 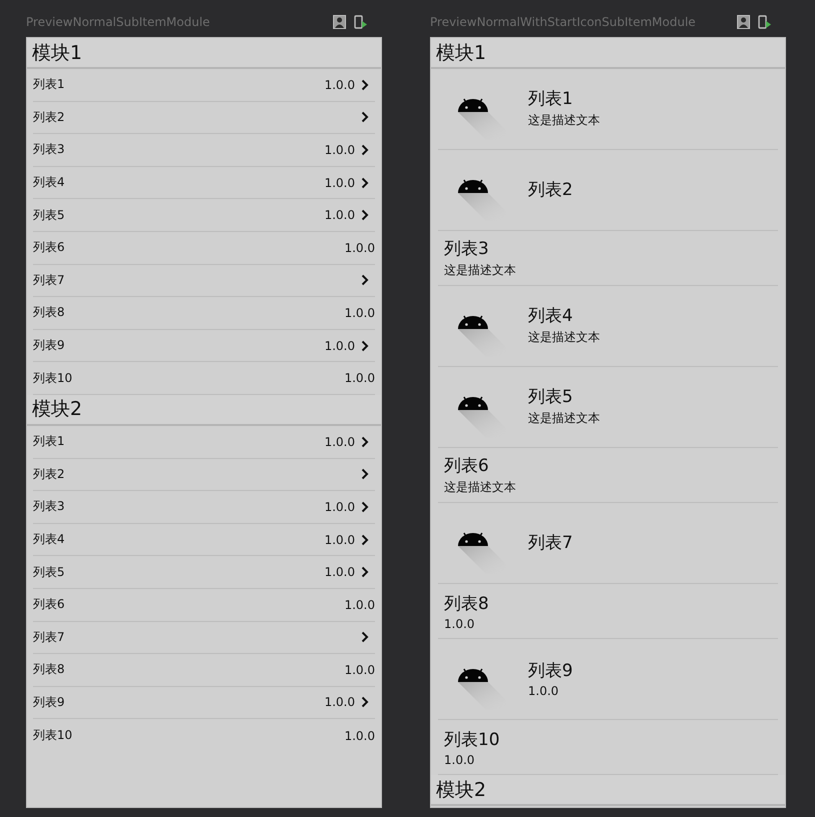 I want to click on list-item-title: 列表9, so click(x=550, y=671).